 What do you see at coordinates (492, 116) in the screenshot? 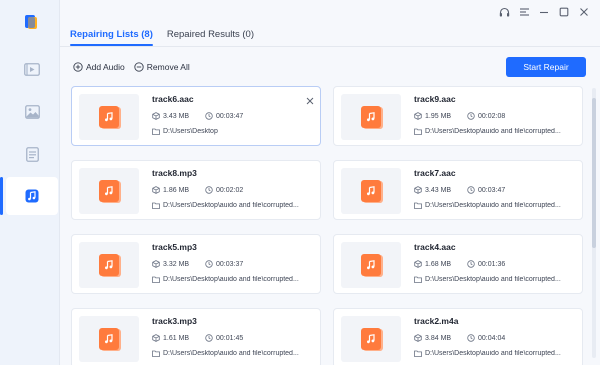
I see `file-duration-text: 00:02:08` at bounding box center [492, 116].